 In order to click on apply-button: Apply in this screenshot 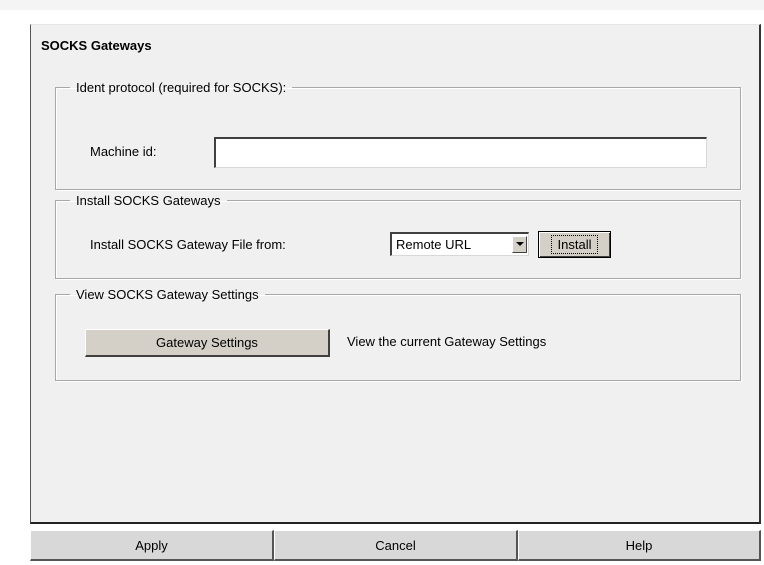, I will do `click(152, 545)`.